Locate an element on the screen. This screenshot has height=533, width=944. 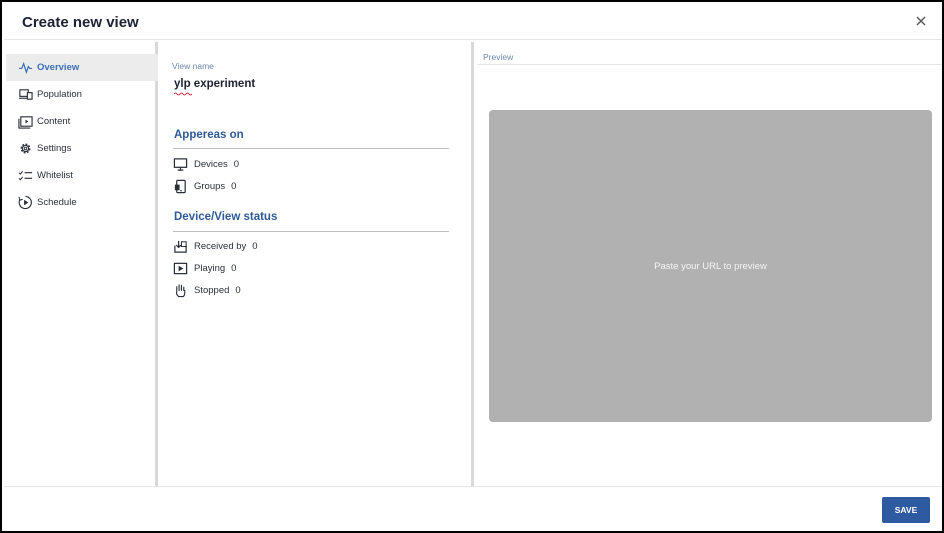
device-group-icon is located at coordinates (180, 186).